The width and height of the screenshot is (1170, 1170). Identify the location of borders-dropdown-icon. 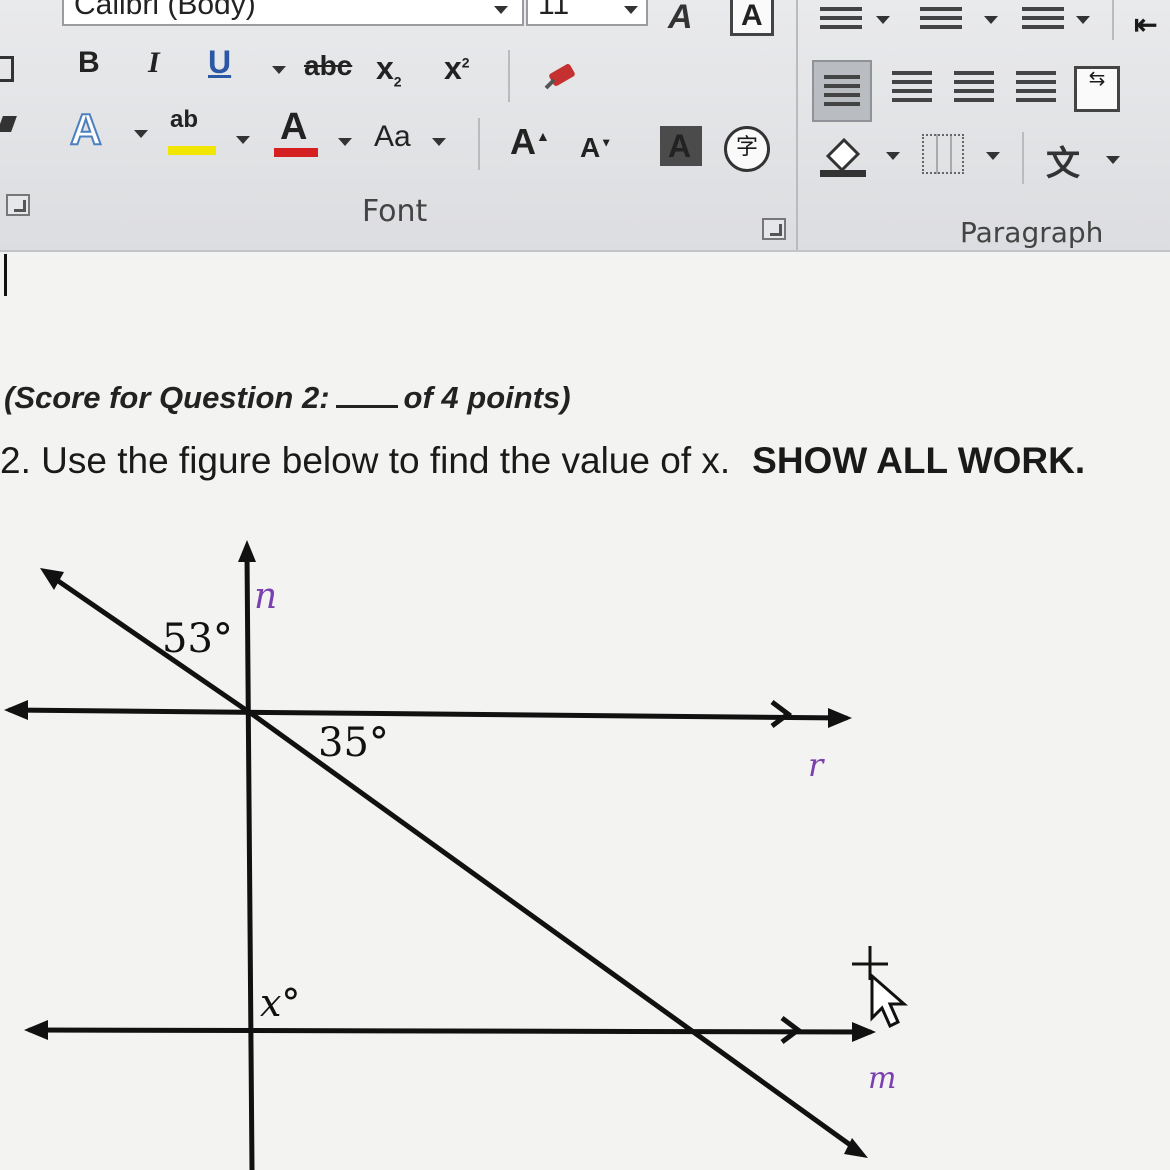
(993, 156).